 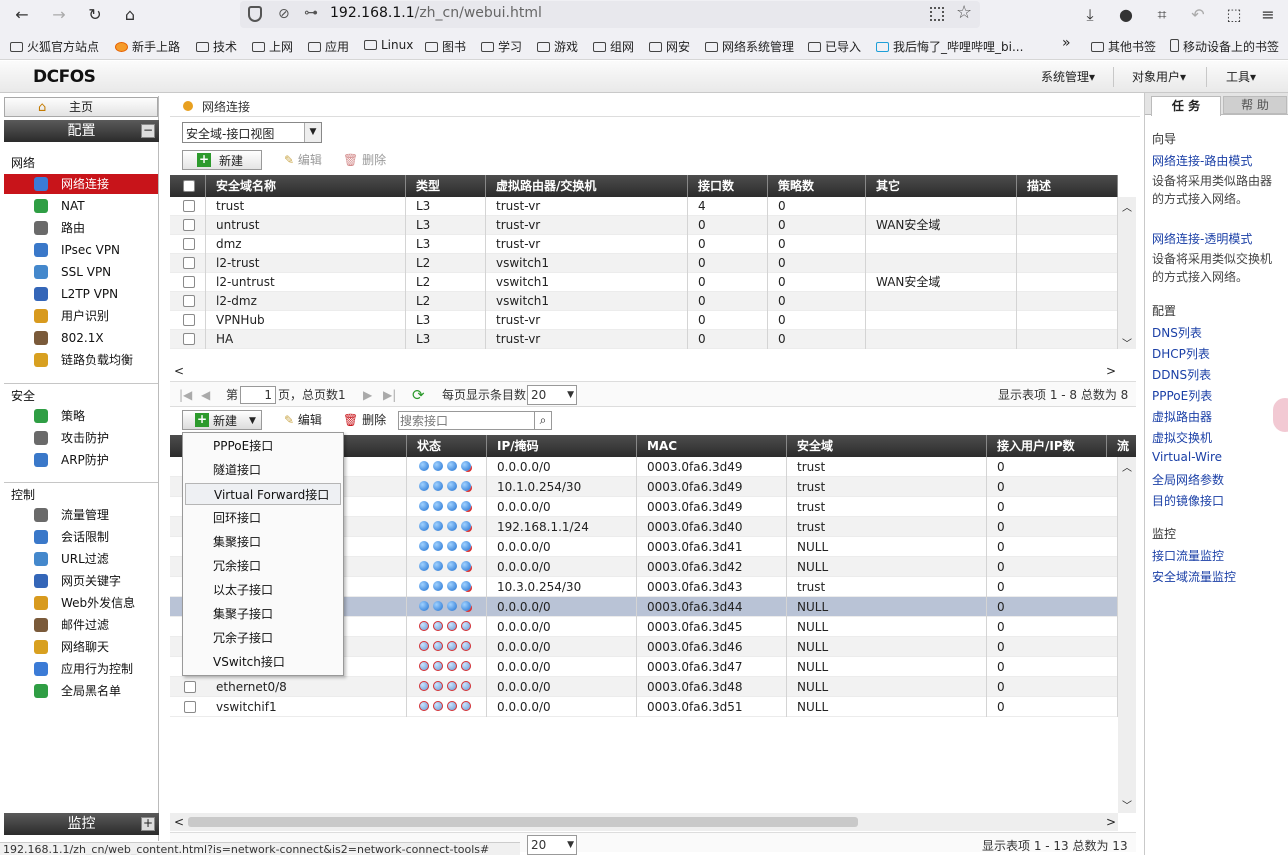 I want to click on col-status: 状态, so click(x=447, y=446).